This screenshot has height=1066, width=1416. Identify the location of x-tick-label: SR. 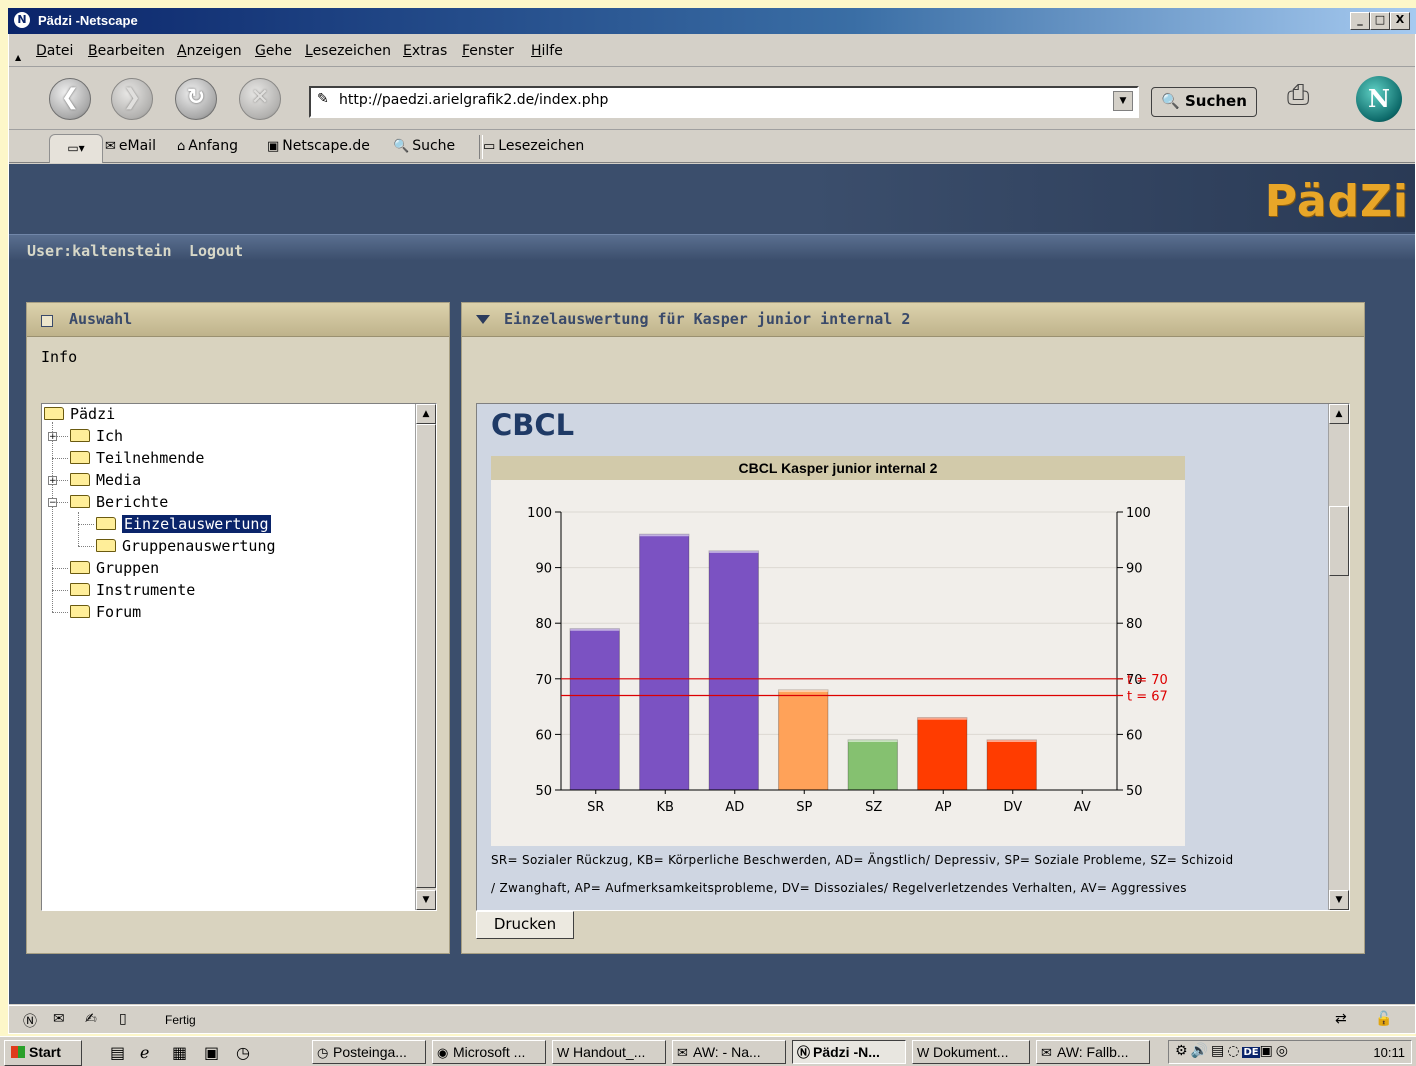
(595, 807).